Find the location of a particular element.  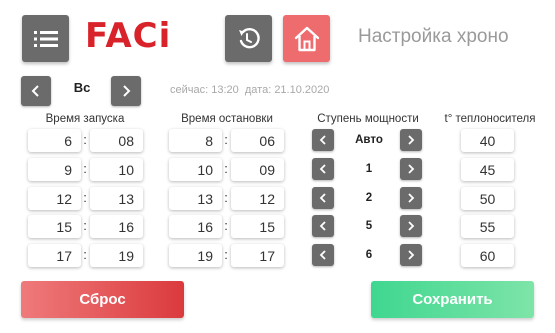

stop-hour-field: 10 is located at coordinates (195, 169).